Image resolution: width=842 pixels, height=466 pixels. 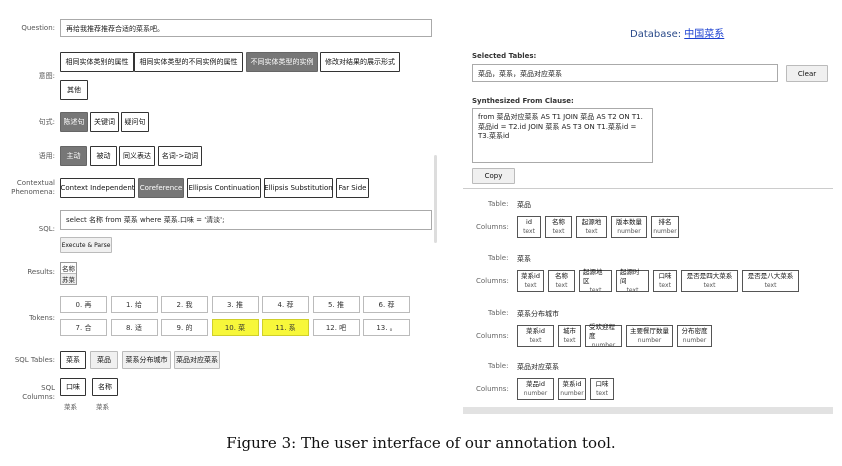 I want to click on phenomena-option: Far Side, so click(x=352, y=188).